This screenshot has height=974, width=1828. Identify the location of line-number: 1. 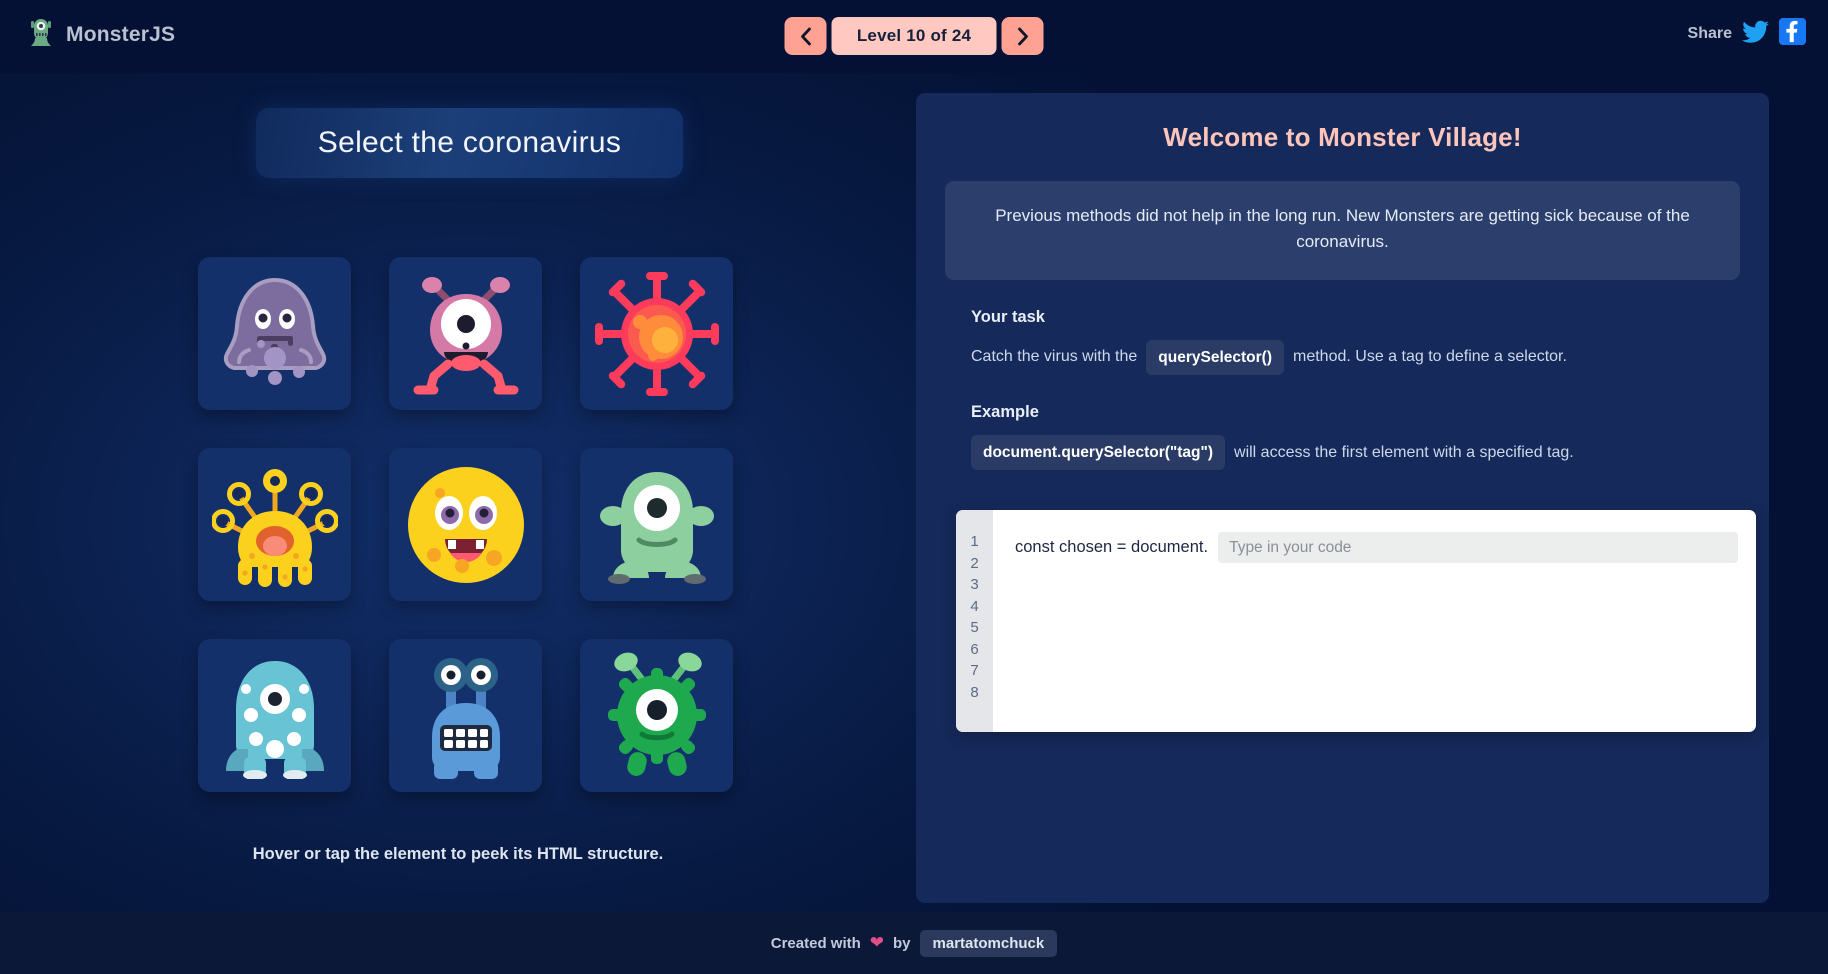
(974, 541).